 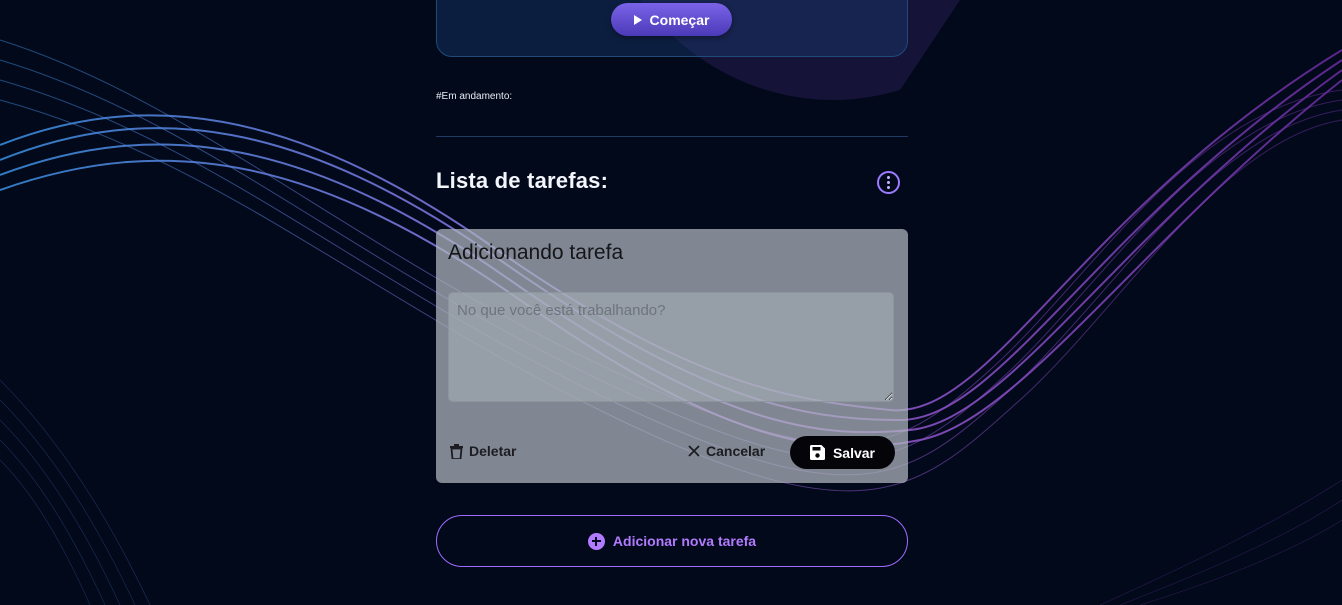 I want to click on plus-circle-icon, so click(x=596, y=541).